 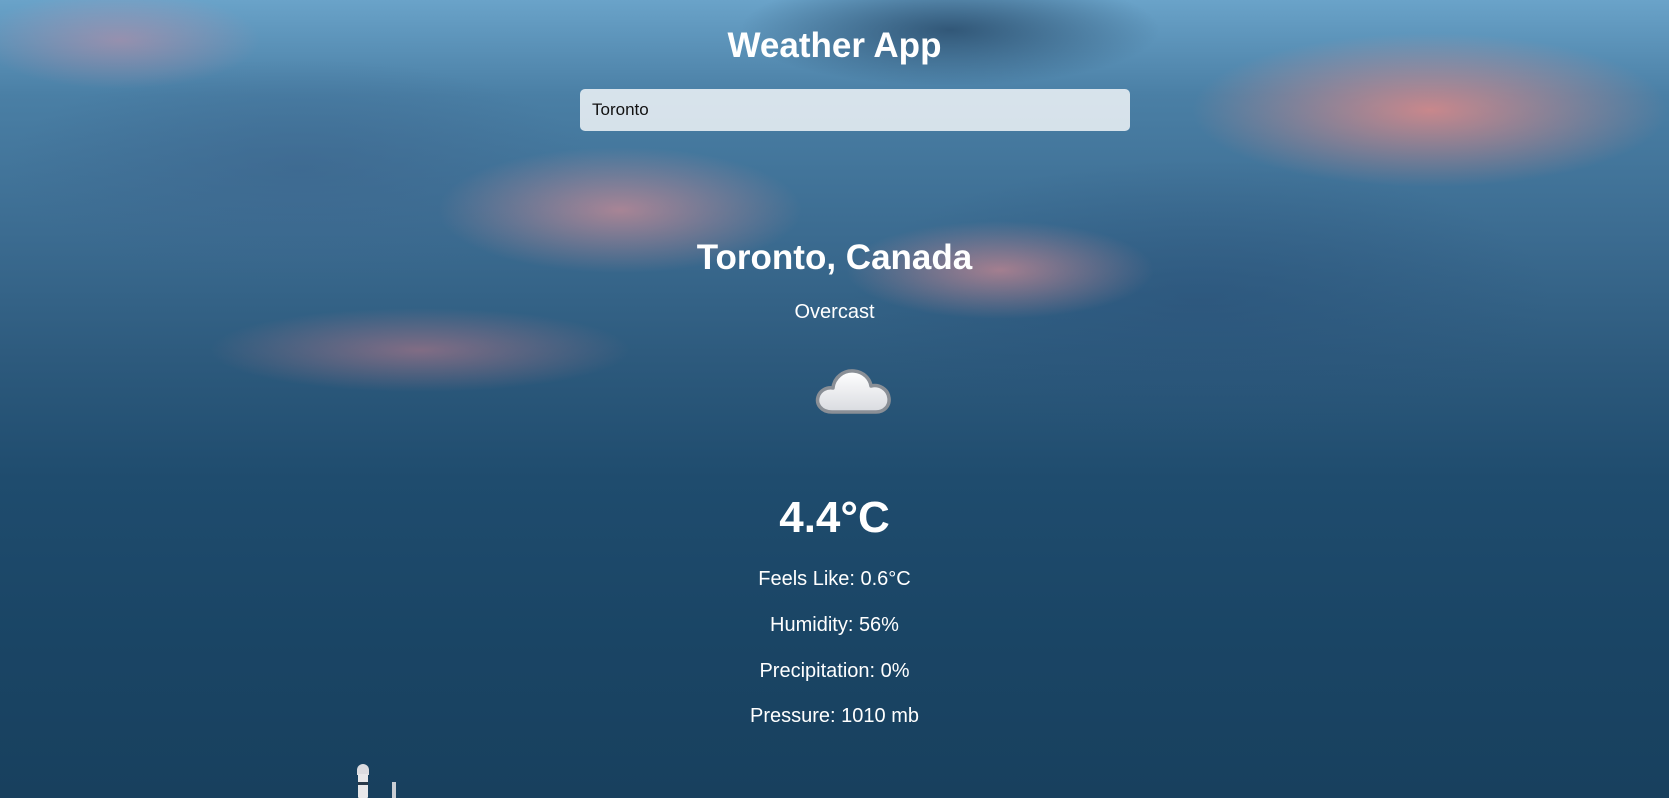 What do you see at coordinates (834, 257) in the screenshot?
I see `location-name: Toronto, Canada` at bounding box center [834, 257].